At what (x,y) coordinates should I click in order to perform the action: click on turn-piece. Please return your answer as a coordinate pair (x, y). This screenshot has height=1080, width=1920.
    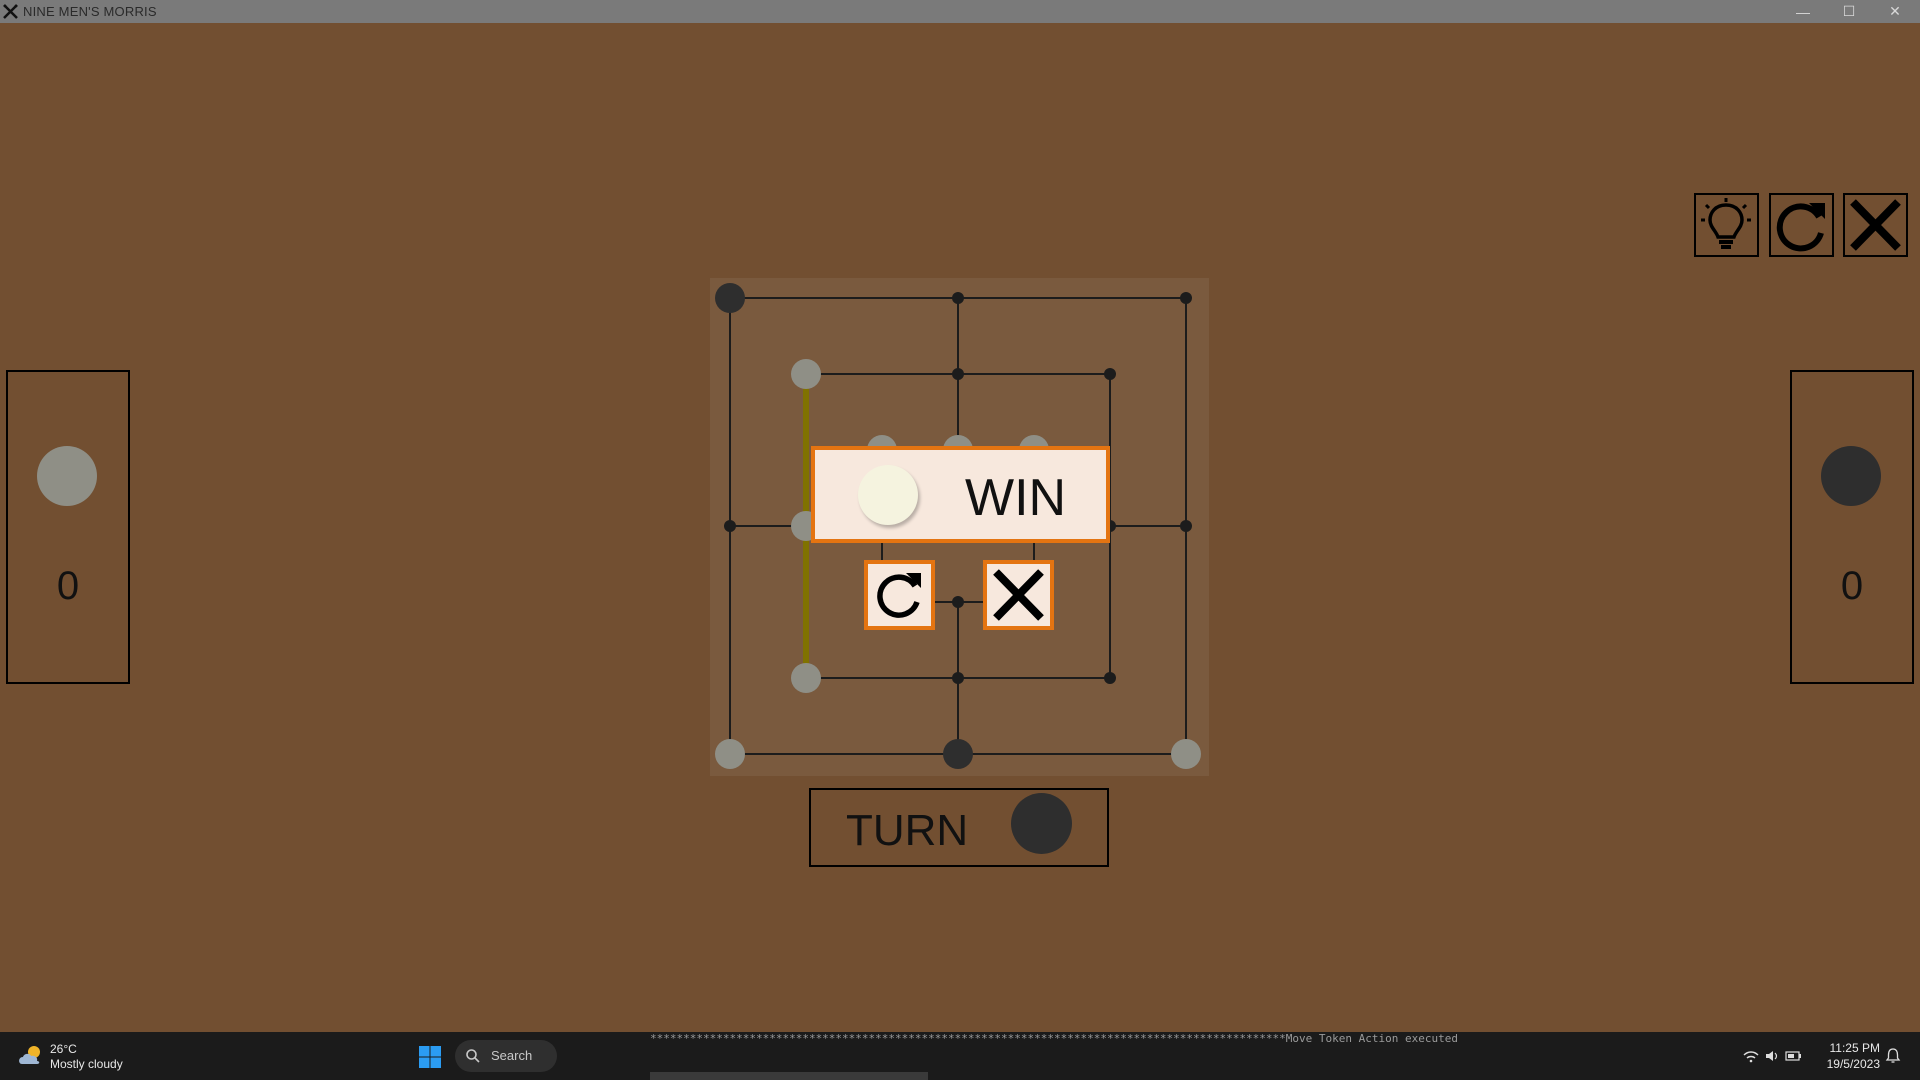
    Looking at the image, I should click on (1041, 823).